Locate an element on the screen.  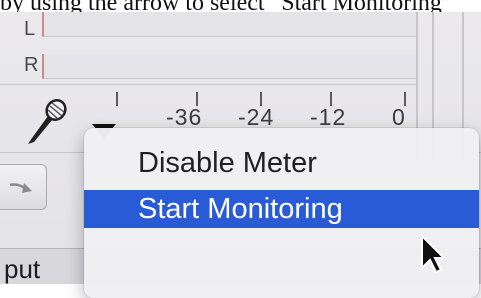
input-label: put is located at coordinates (22, 269).